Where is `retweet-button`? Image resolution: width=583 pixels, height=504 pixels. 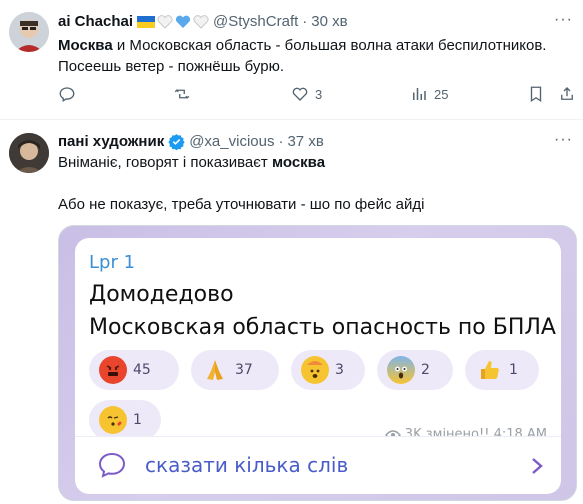 retweet-button is located at coordinates (182, 94).